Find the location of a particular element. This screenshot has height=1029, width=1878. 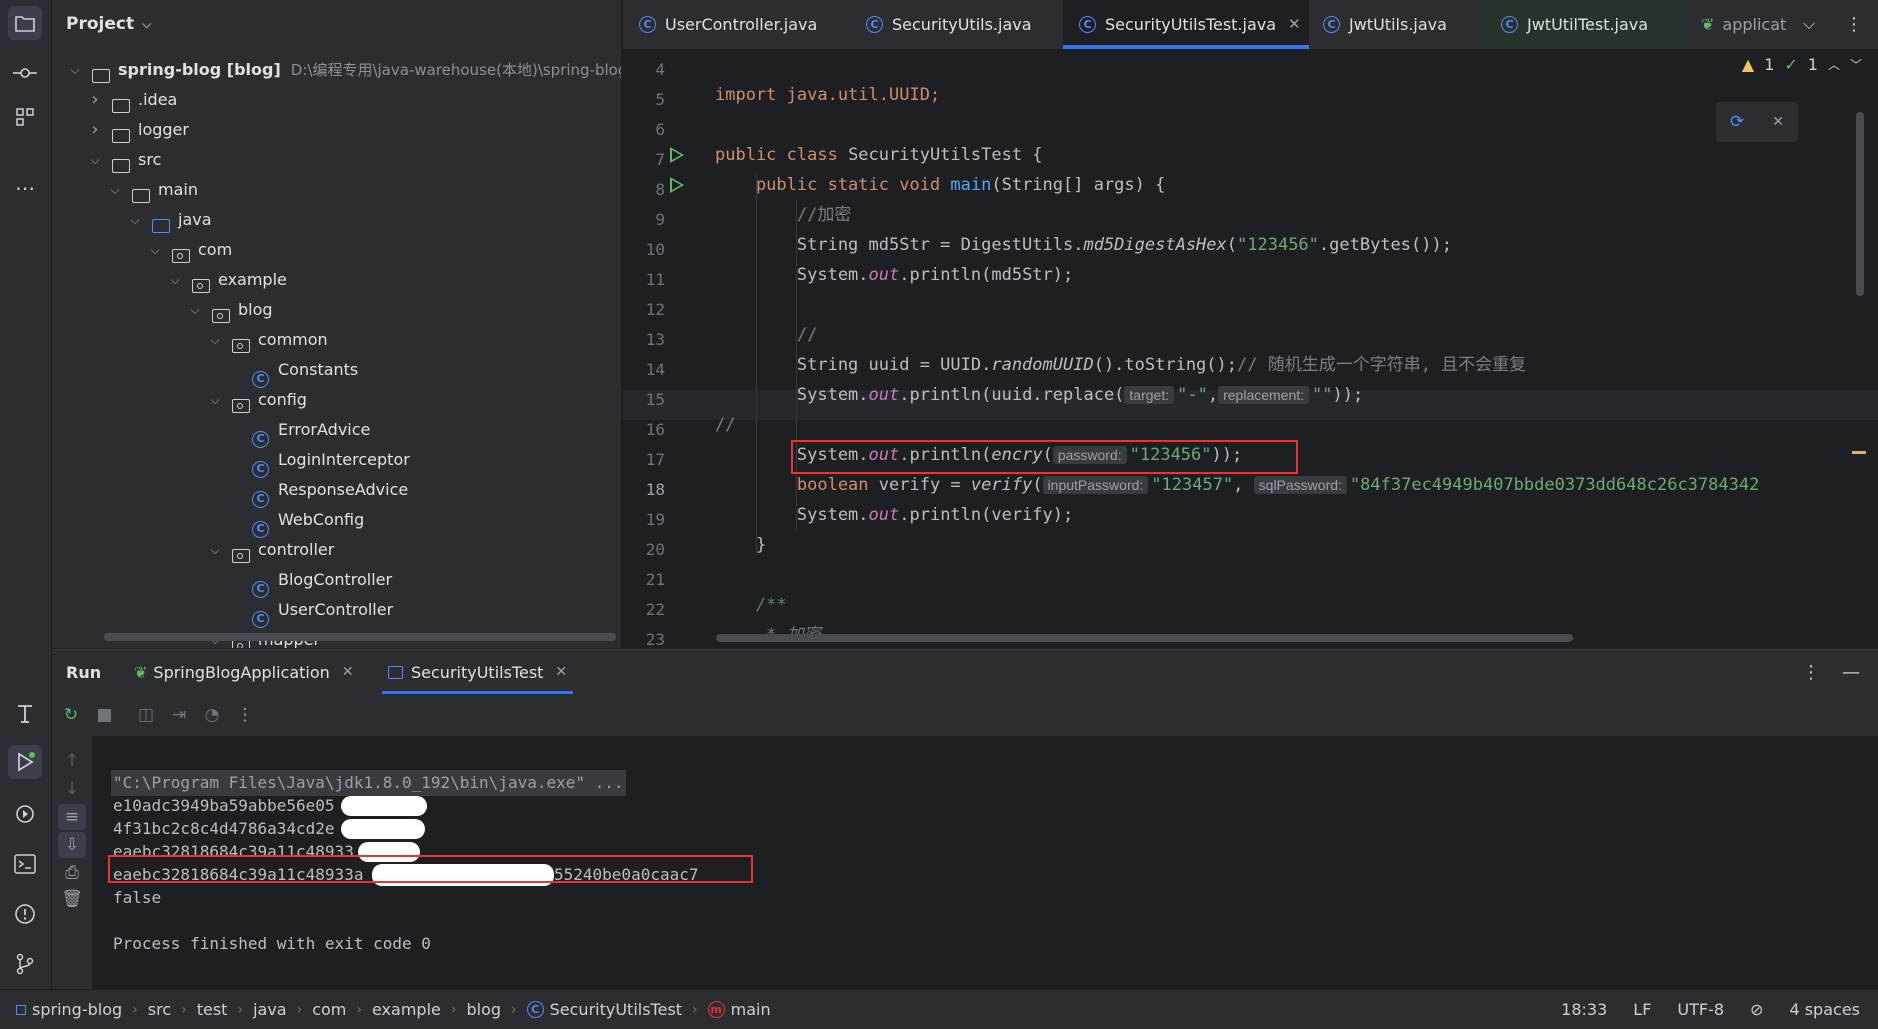

commit-icon is located at coordinates (25, 73).